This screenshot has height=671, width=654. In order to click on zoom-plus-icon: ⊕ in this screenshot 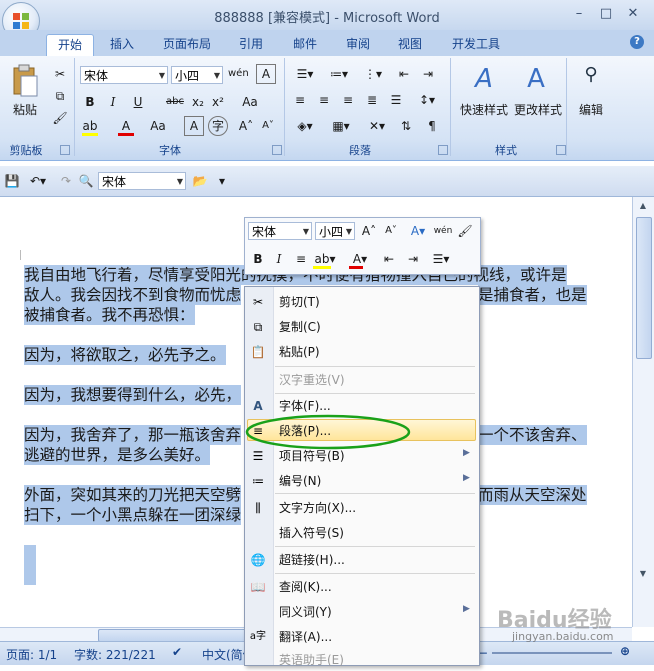, I will do `click(625, 651)`.